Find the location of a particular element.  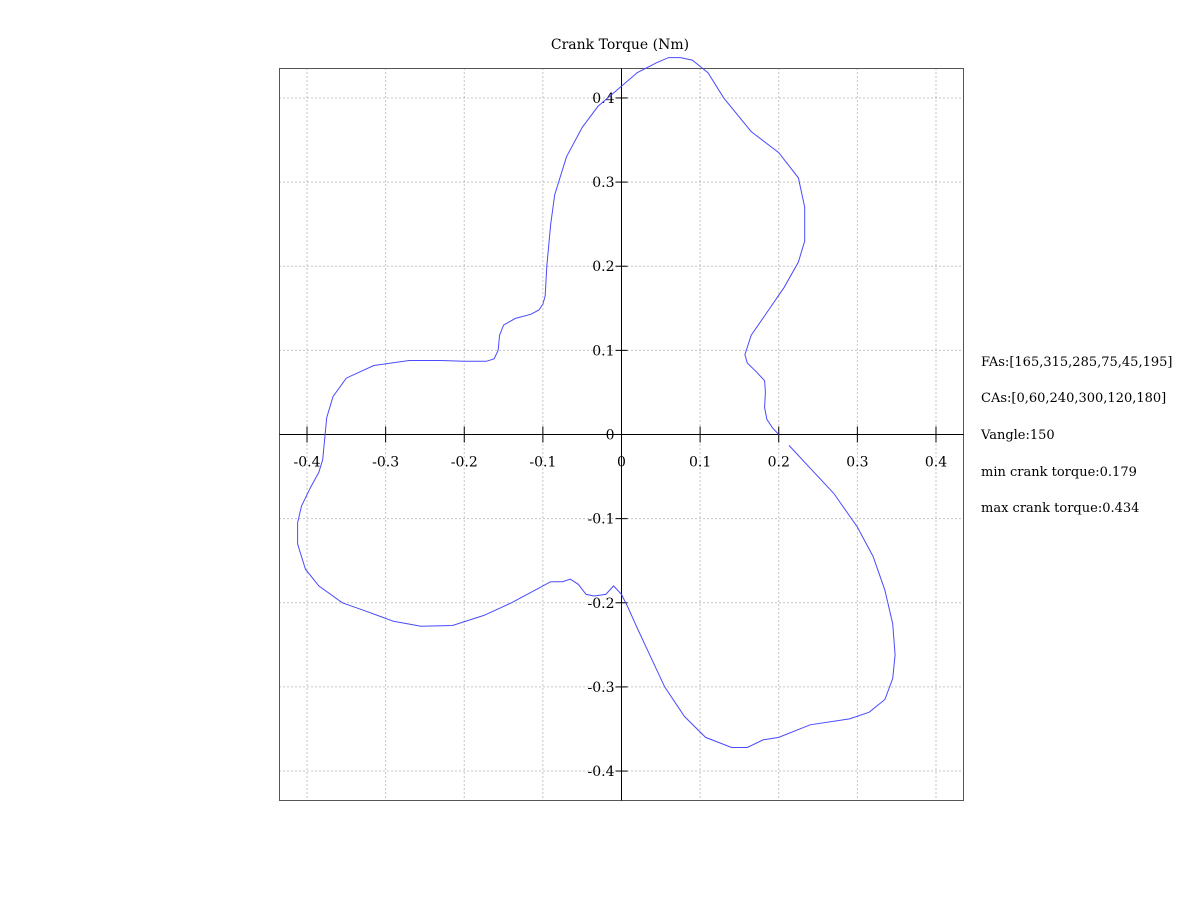

x-tick-label: -0.4 is located at coordinates (307, 463).